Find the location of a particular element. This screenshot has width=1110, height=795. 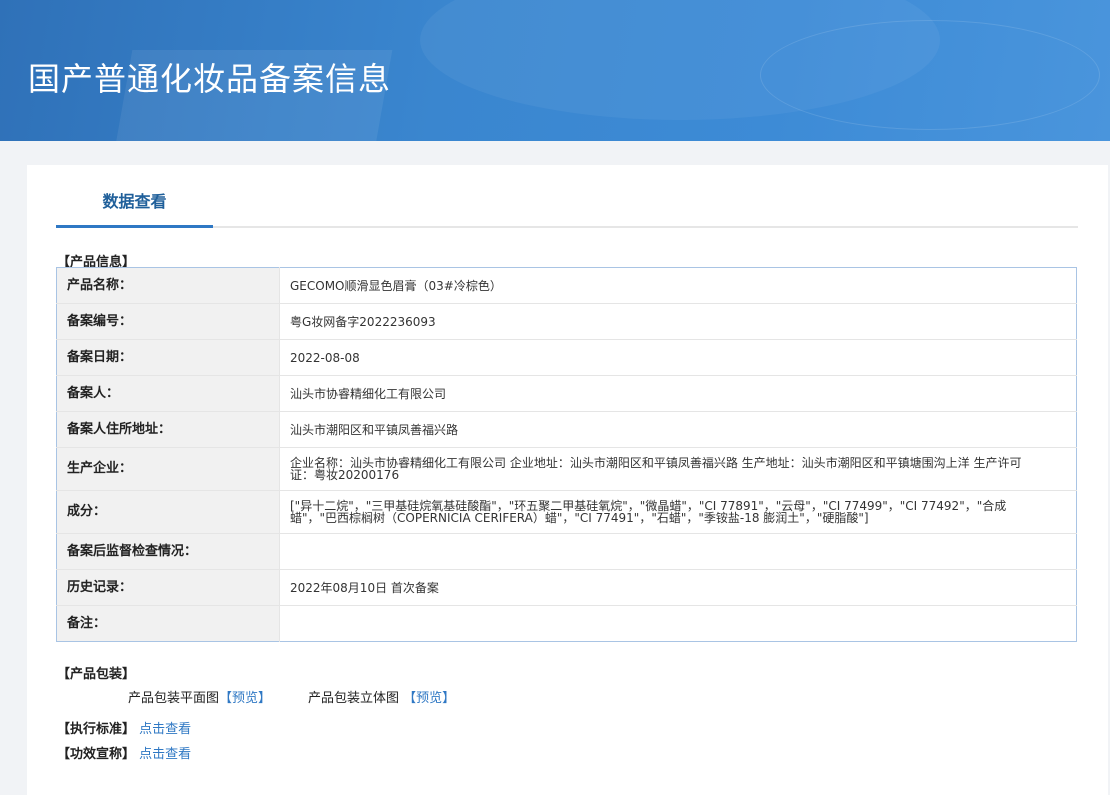

packaging-flat-item: 产品包装平面图【预览】 is located at coordinates (199, 696).